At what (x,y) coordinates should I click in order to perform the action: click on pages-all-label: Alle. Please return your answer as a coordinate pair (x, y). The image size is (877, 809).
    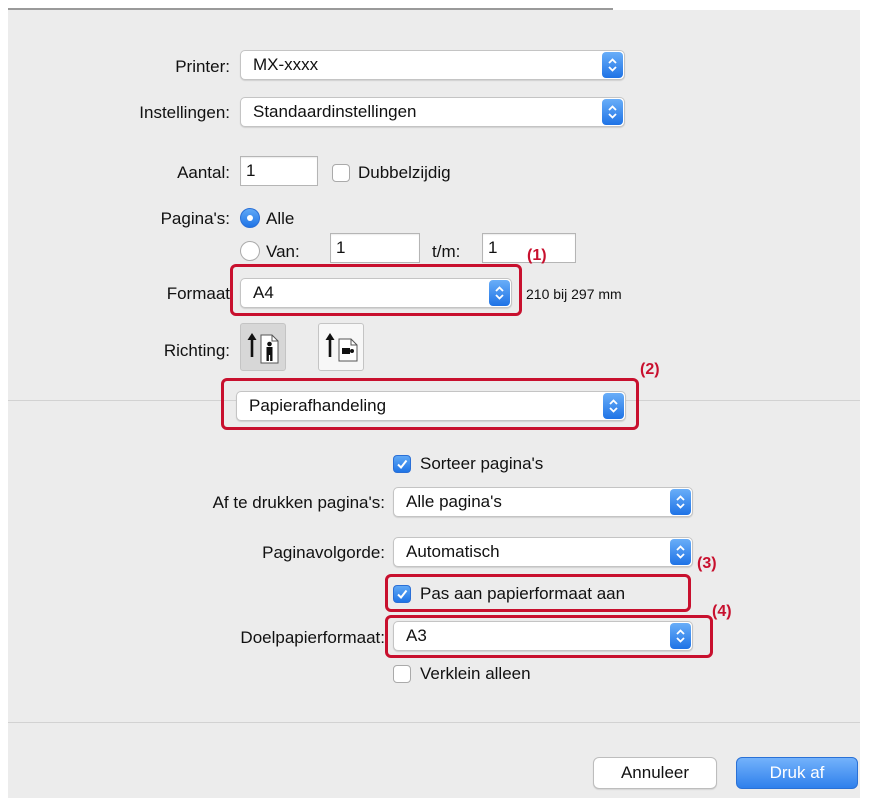
    Looking at the image, I should click on (280, 218).